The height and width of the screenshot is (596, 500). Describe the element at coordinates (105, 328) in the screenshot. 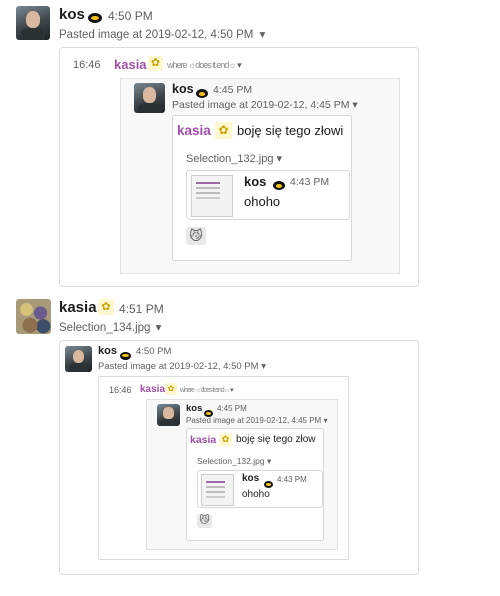

I see `file-name-text: Selection_134.jpg` at that location.